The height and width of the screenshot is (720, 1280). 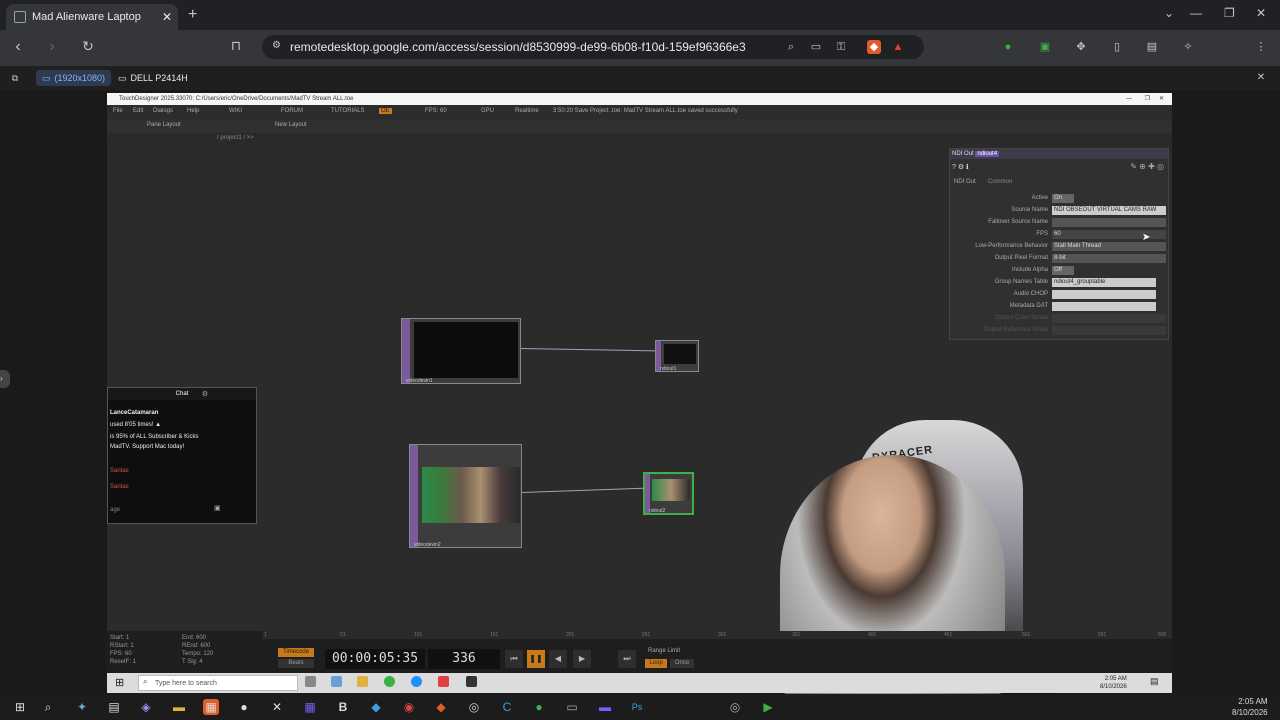 What do you see at coordinates (1261, 78) in the screenshot?
I see `close-session-icon: ✕` at bounding box center [1261, 78].